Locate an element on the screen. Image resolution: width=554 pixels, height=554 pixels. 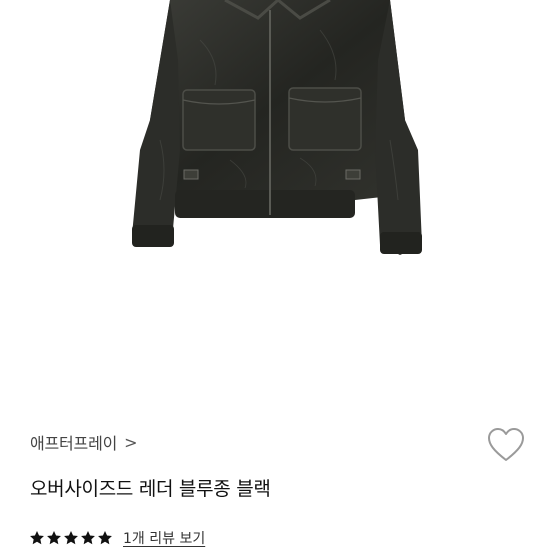
brand-link: 애프터프레이 > is located at coordinates (84, 442).